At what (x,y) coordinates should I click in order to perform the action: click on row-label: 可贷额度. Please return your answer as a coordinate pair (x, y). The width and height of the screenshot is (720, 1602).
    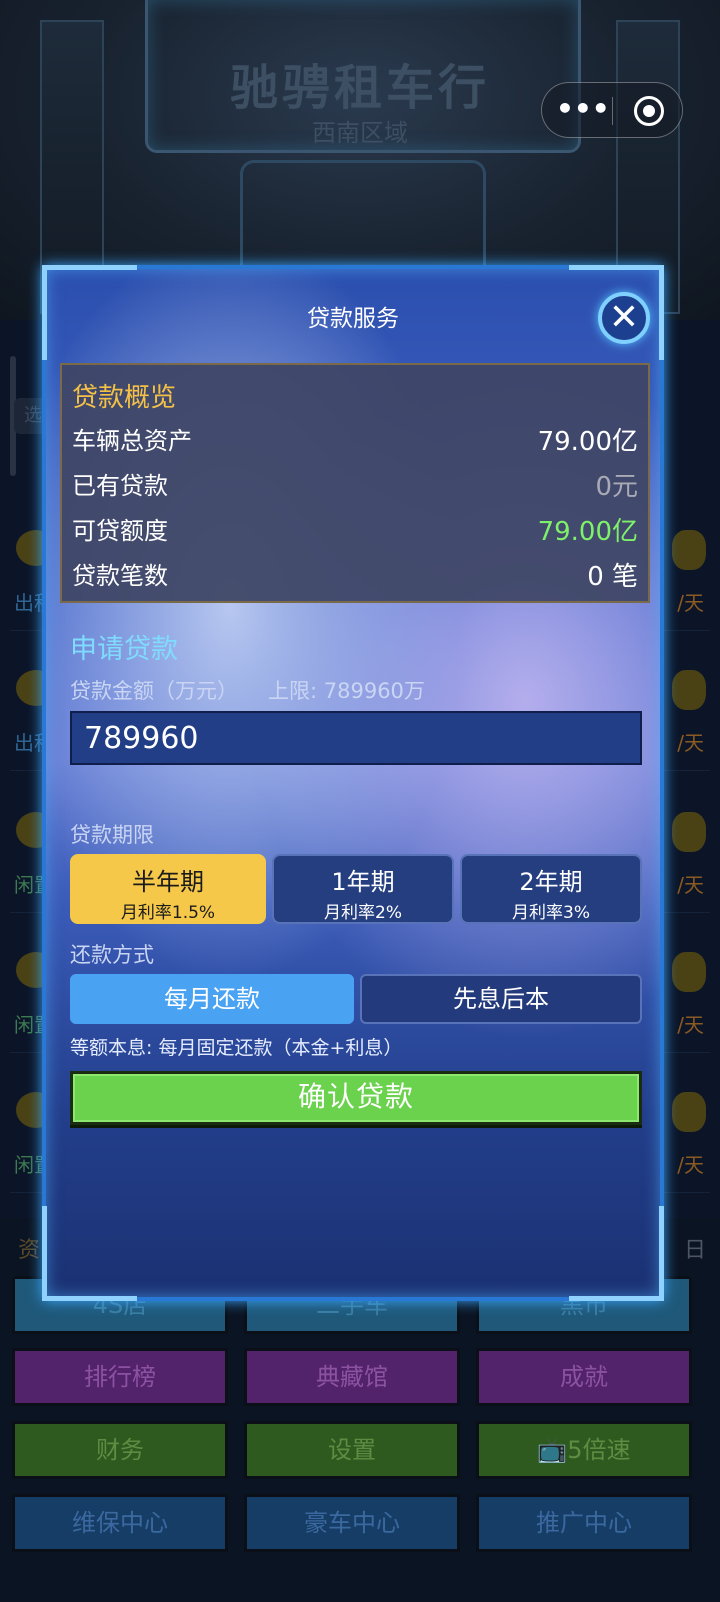
    Looking at the image, I should click on (120, 531).